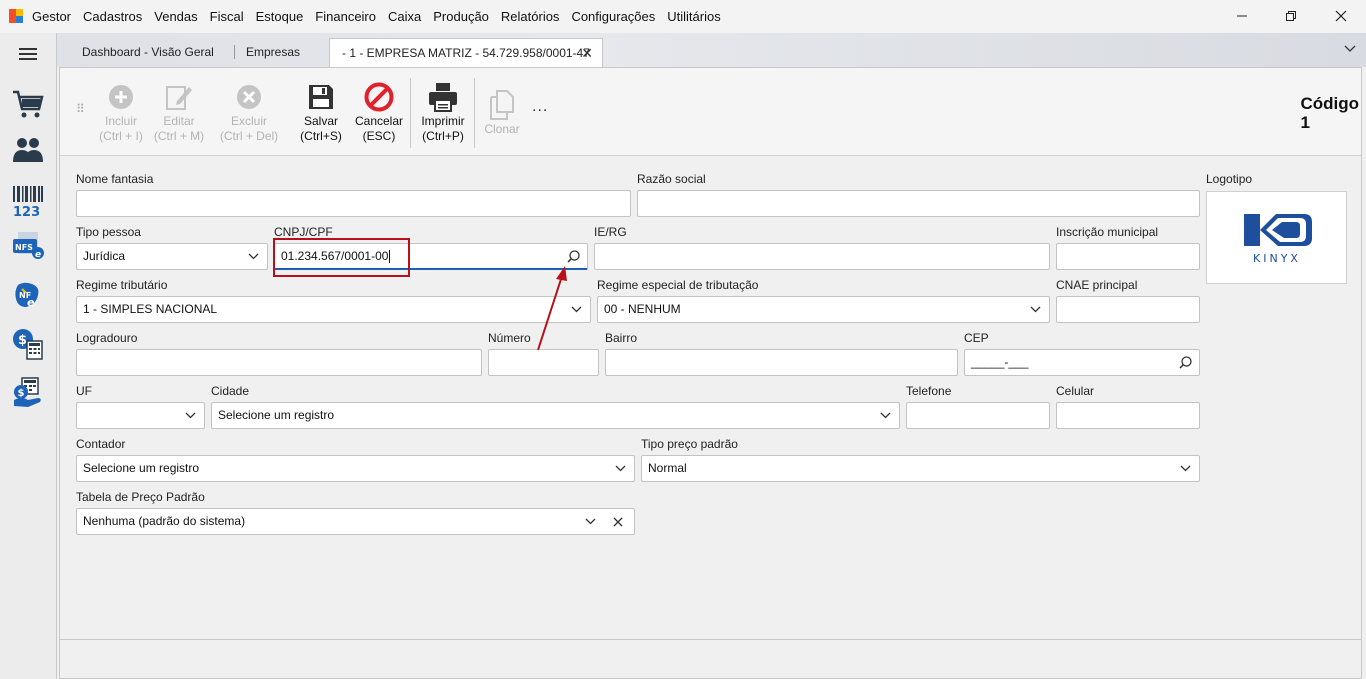 The width and height of the screenshot is (1366, 679). I want to click on regime-tributario-label: Regime tributário, so click(122, 285).